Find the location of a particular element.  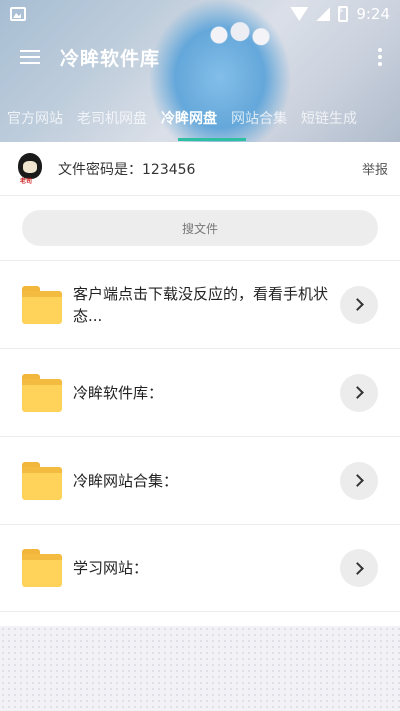

tab-bar: 官方网站 老司机网盘 冷眸网盘 网站合集 短链生成 is located at coordinates (200, 118).